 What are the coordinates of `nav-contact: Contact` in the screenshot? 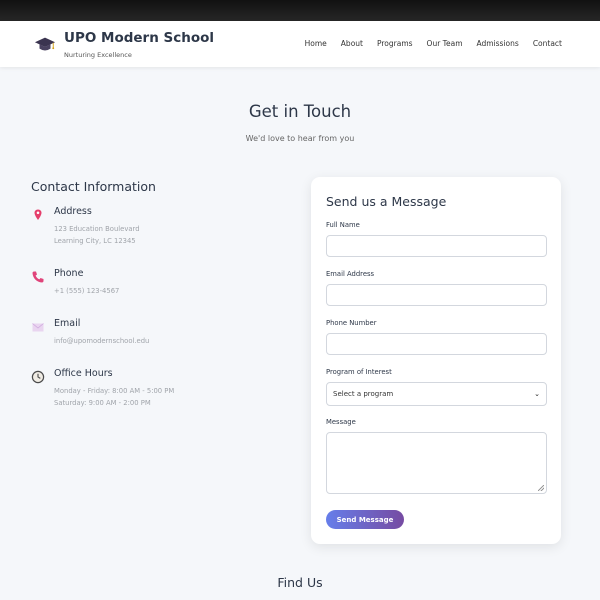 It's located at (547, 43).